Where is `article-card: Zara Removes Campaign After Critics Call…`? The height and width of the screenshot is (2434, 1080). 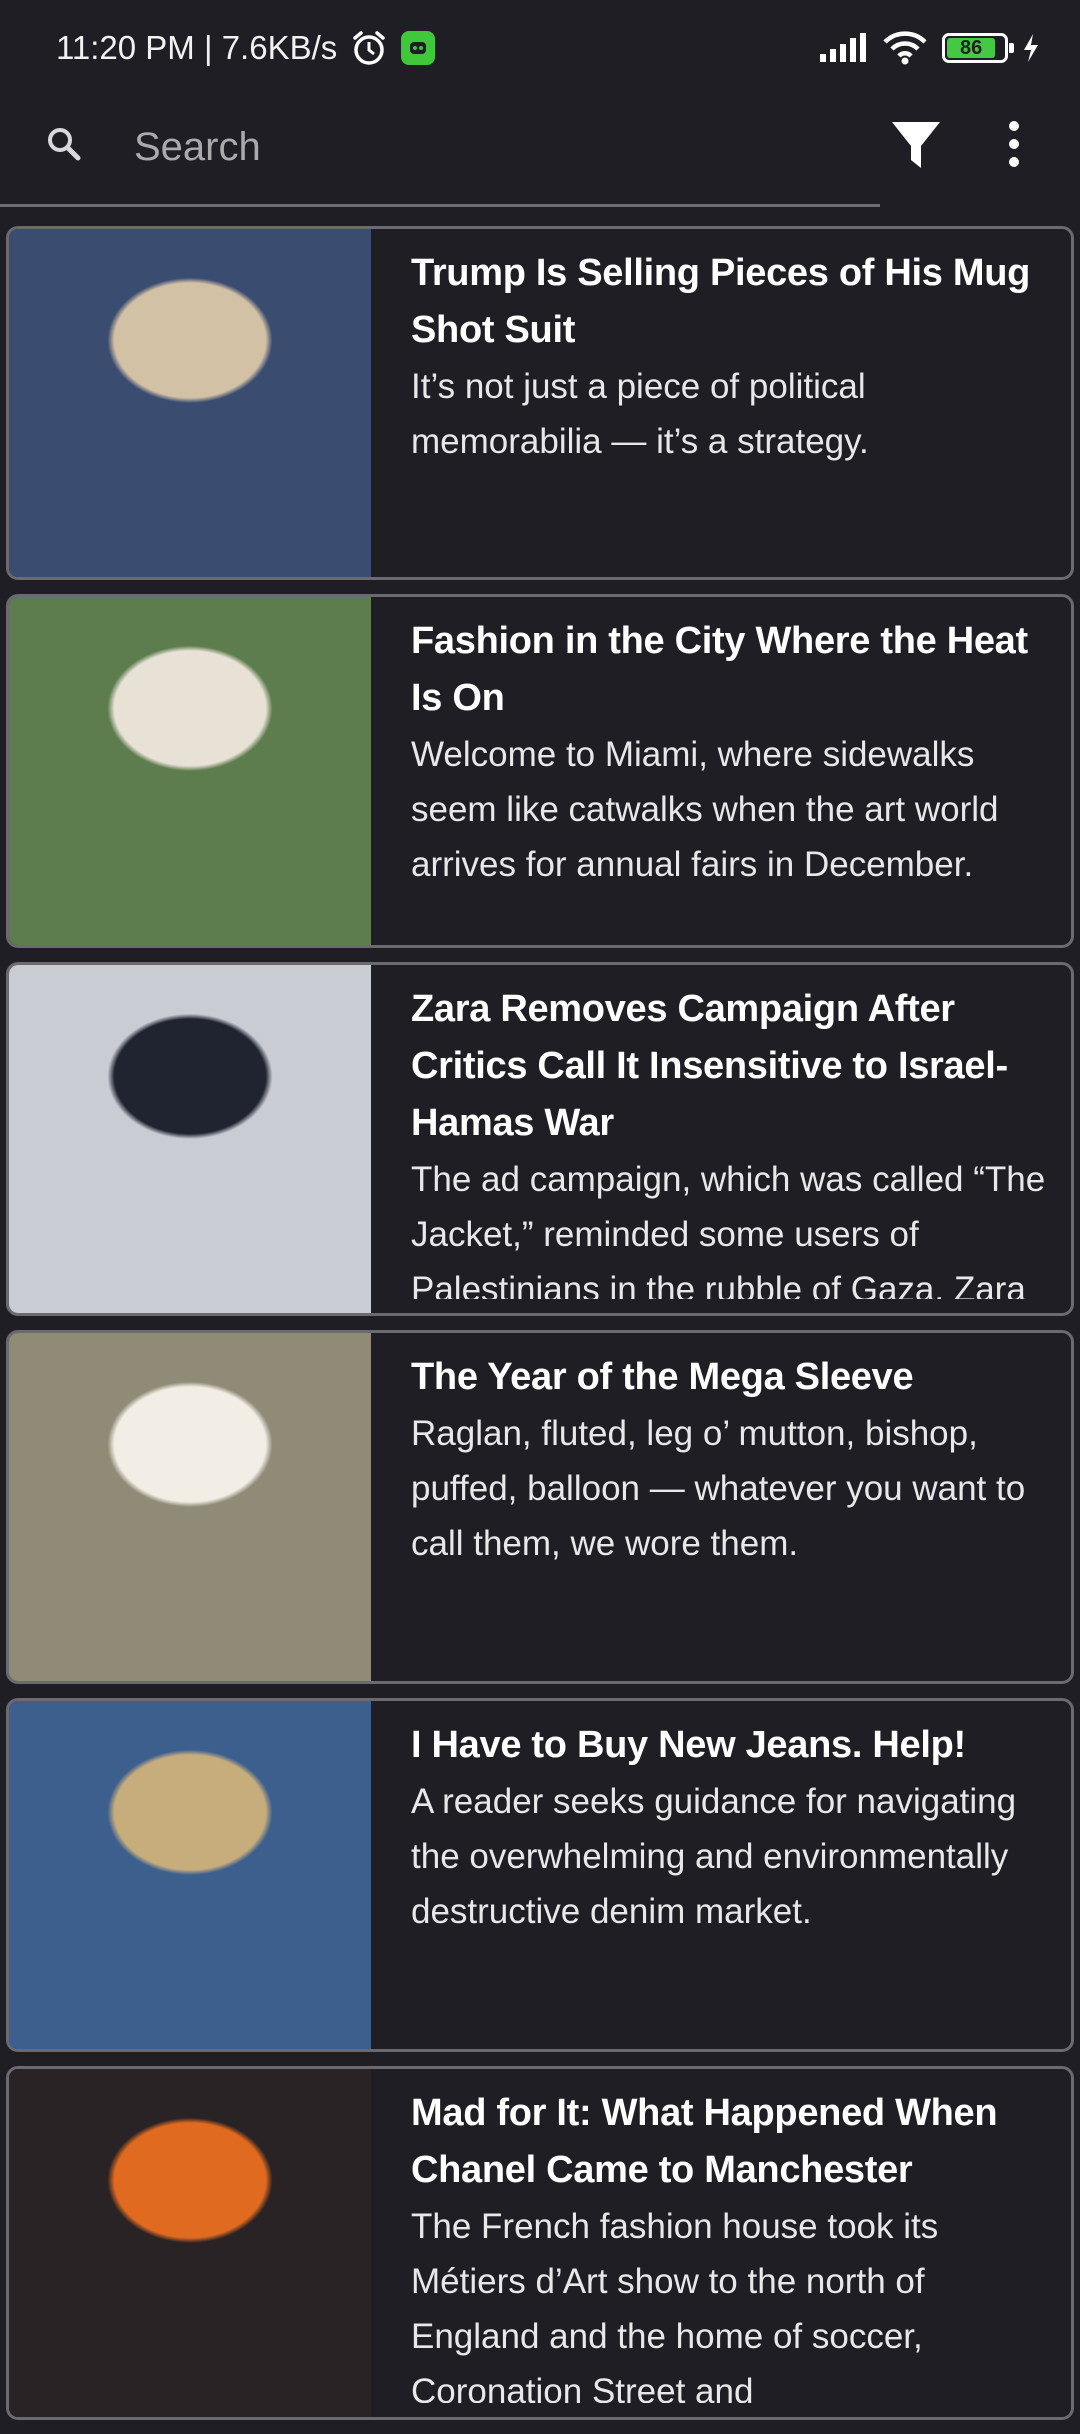 article-card: Zara Removes Campaign After Critics Call… is located at coordinates (540, 1139).